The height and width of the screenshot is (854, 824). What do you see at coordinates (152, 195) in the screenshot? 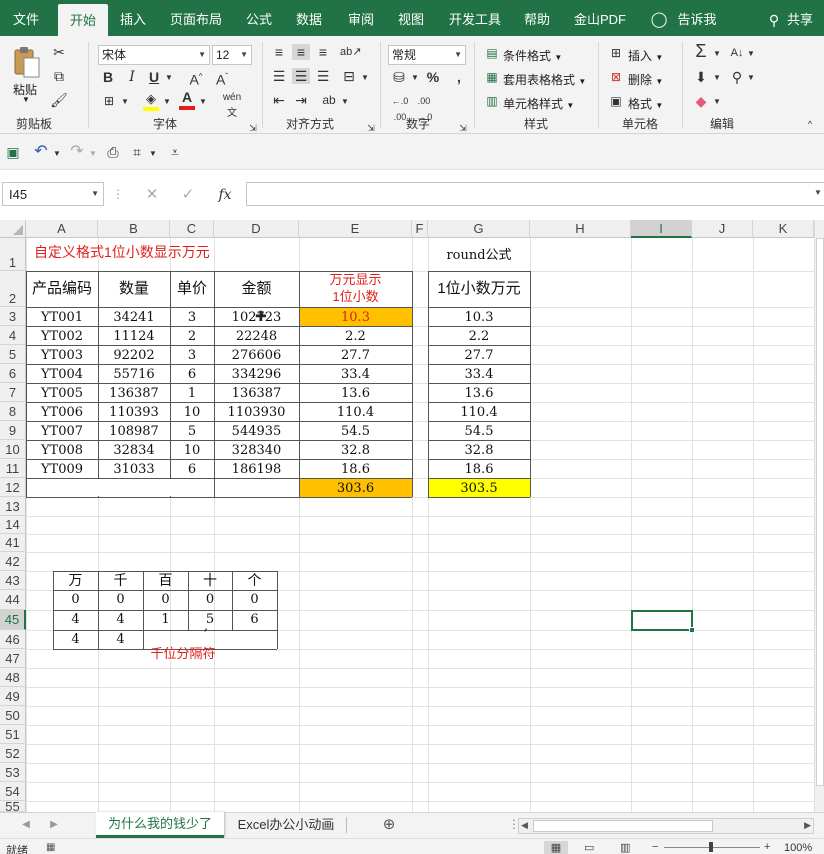
I see `cancel-icon: ✕` at bounding box center [152, 195].